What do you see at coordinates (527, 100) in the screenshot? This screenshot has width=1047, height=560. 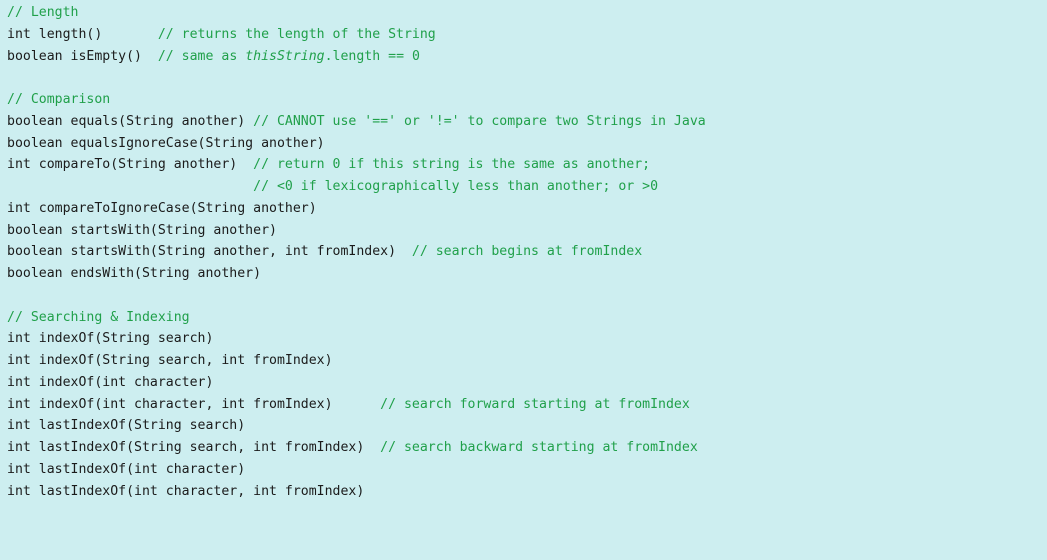 I see `code-line: // Comparison` at bounding box center [527, 100].